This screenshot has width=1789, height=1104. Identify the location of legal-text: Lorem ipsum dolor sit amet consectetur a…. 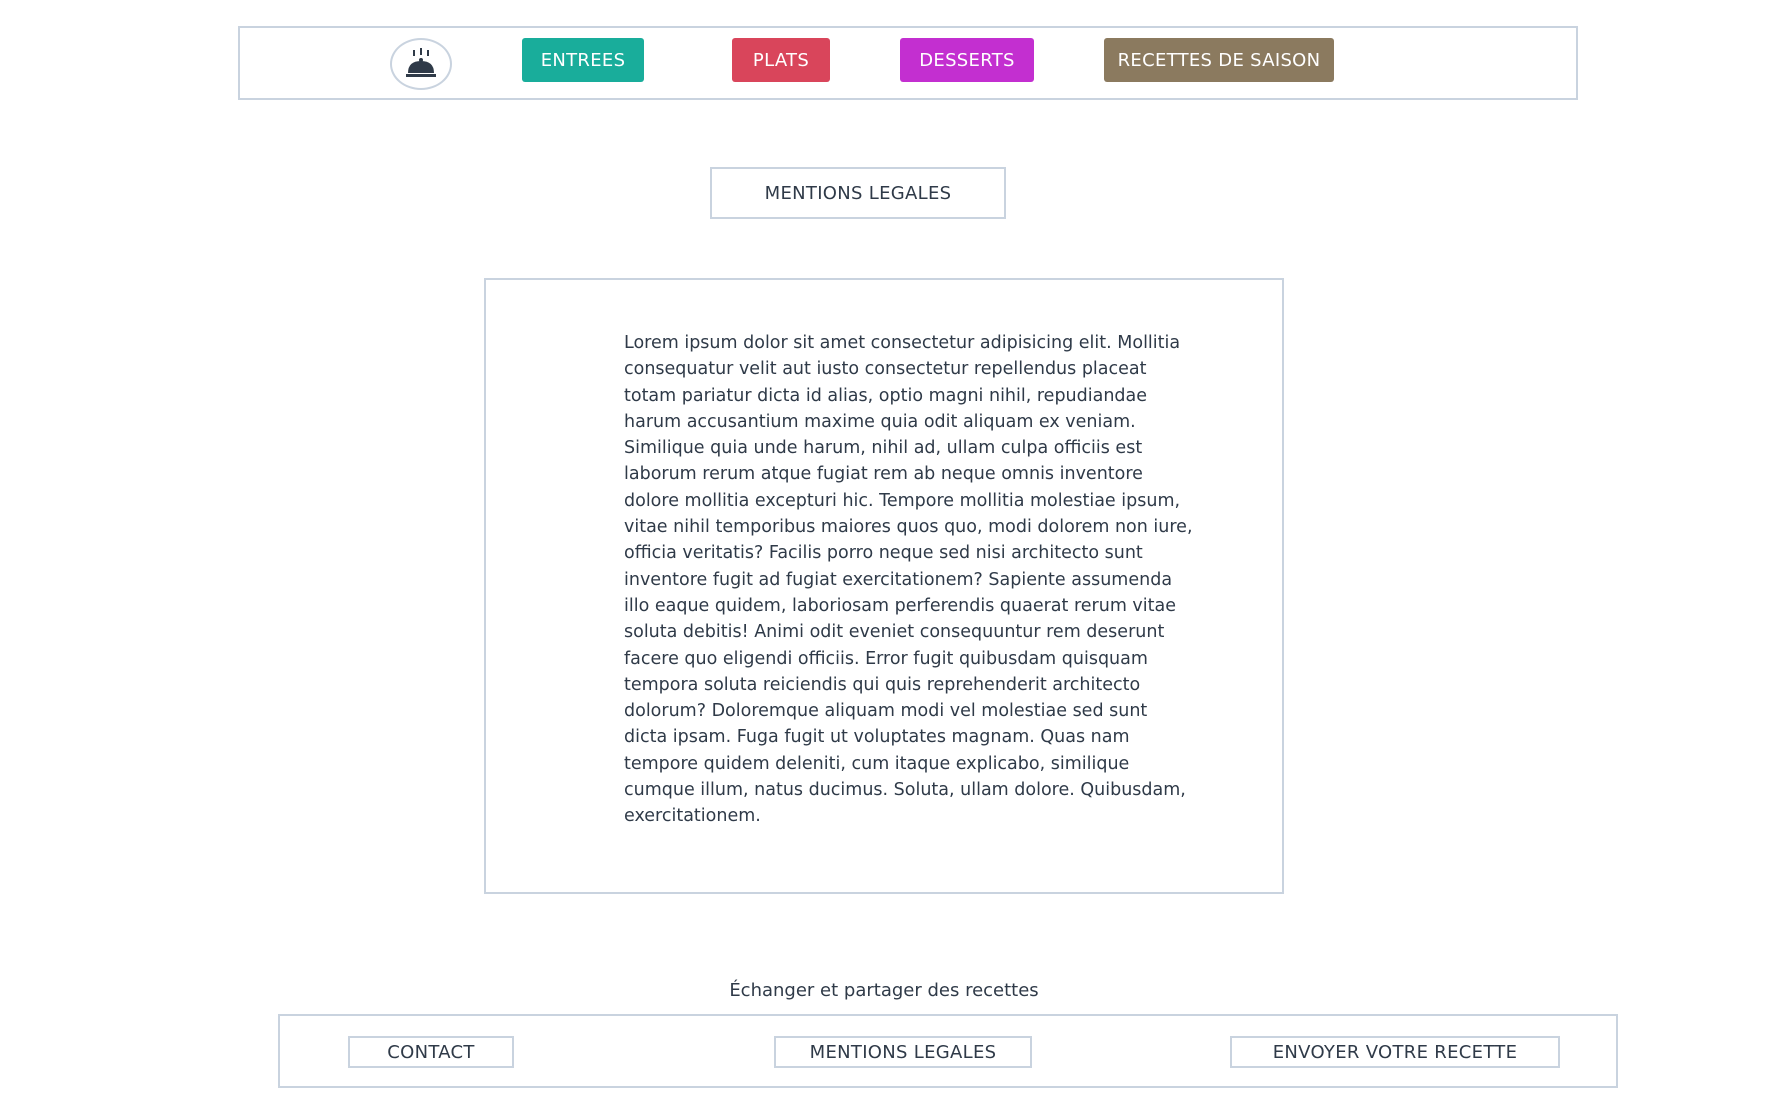
(908, 580).